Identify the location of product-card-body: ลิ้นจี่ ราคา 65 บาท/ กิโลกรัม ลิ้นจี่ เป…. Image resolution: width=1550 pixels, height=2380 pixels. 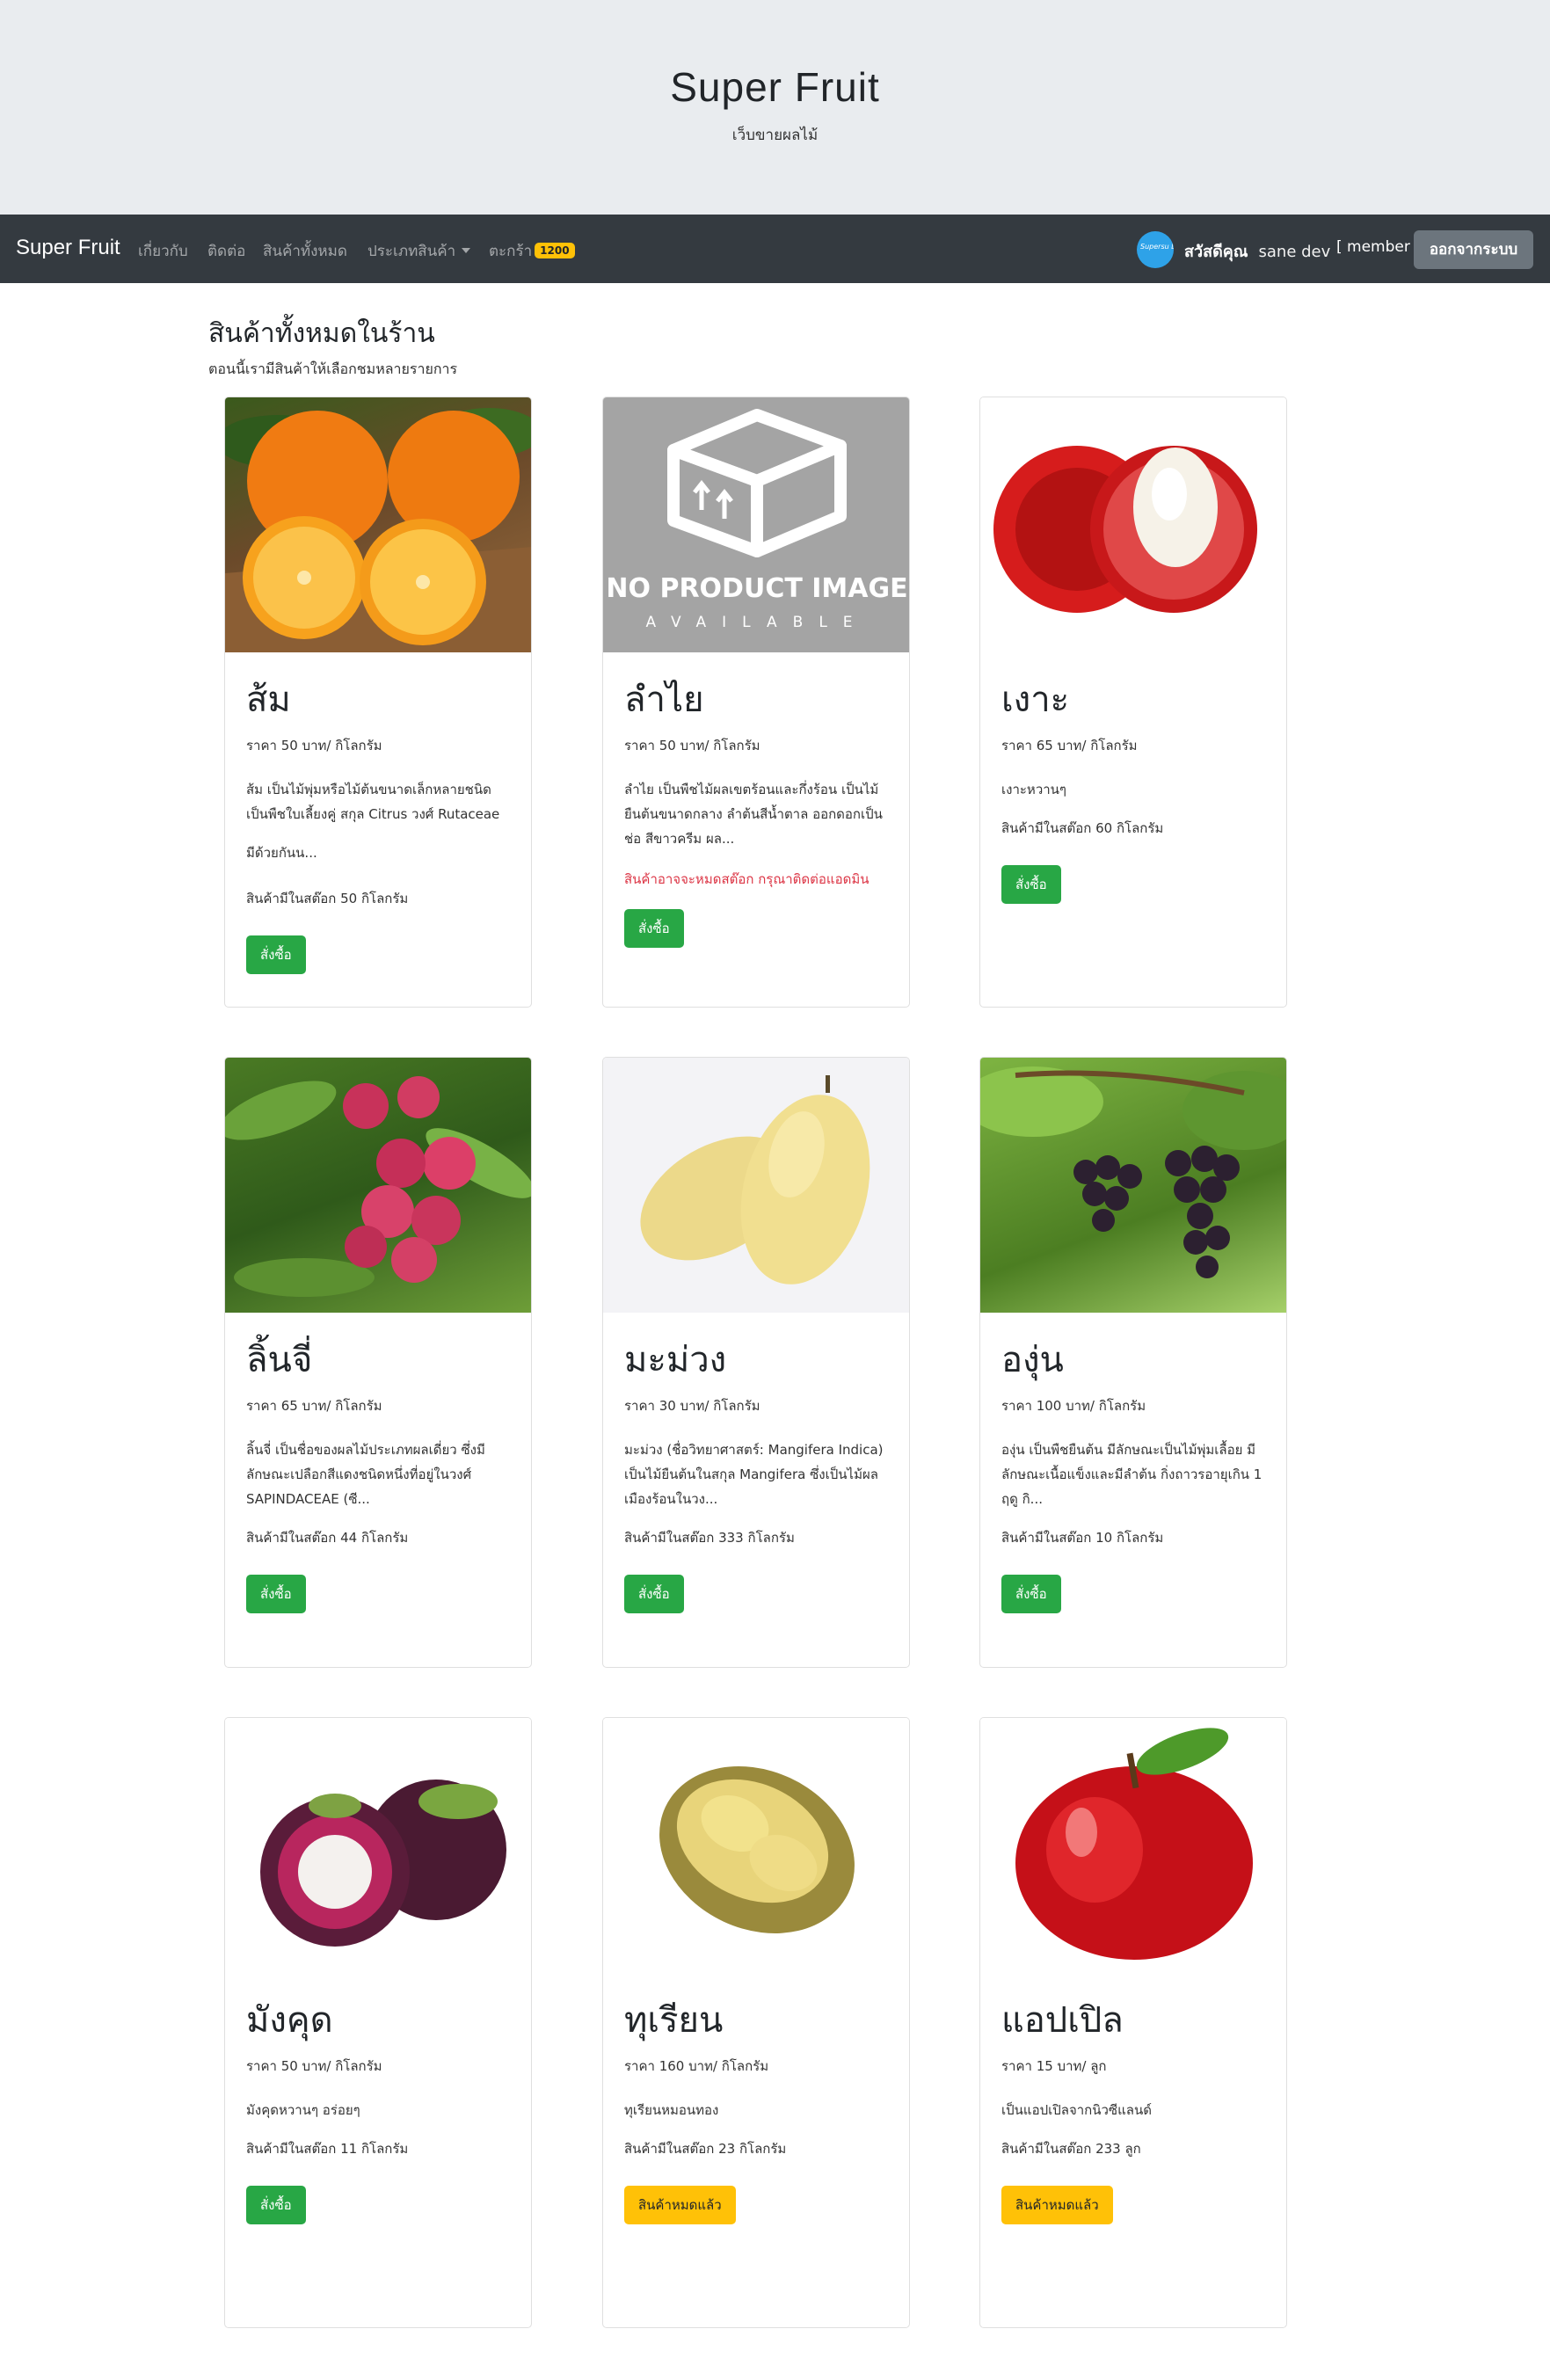
(379, 1475).